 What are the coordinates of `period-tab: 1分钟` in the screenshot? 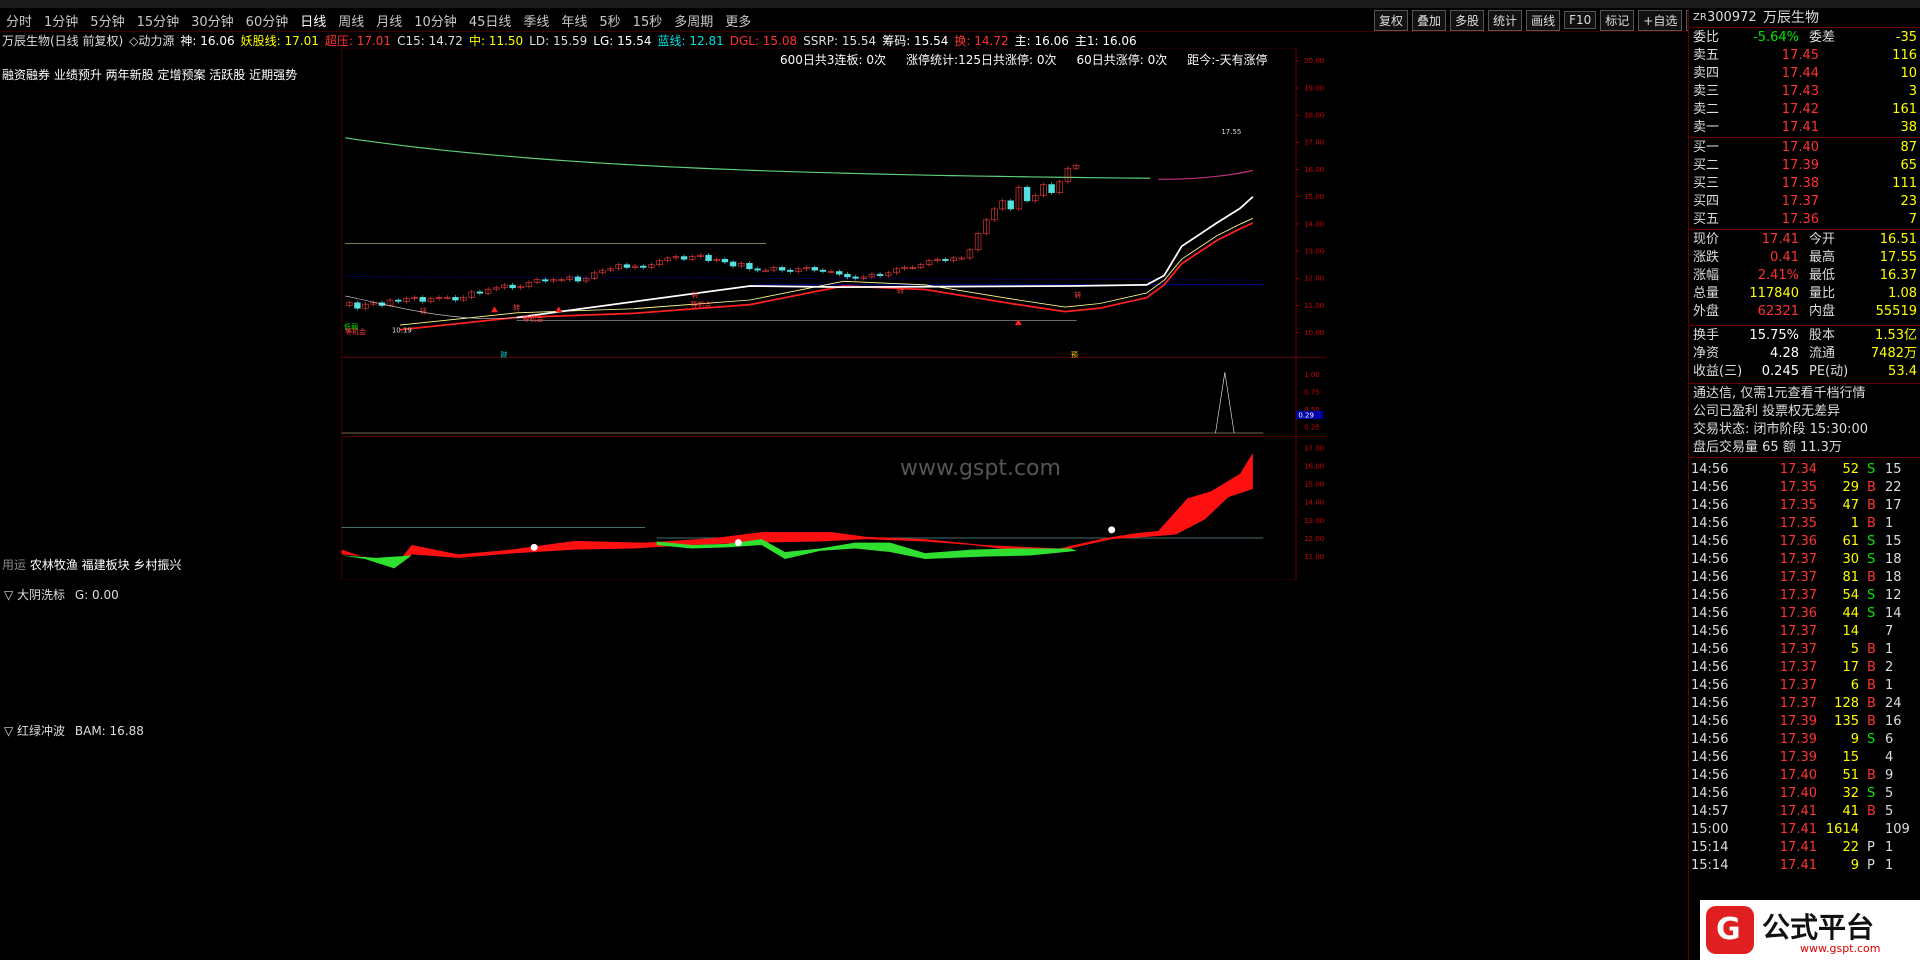 It's located at (61, 20).